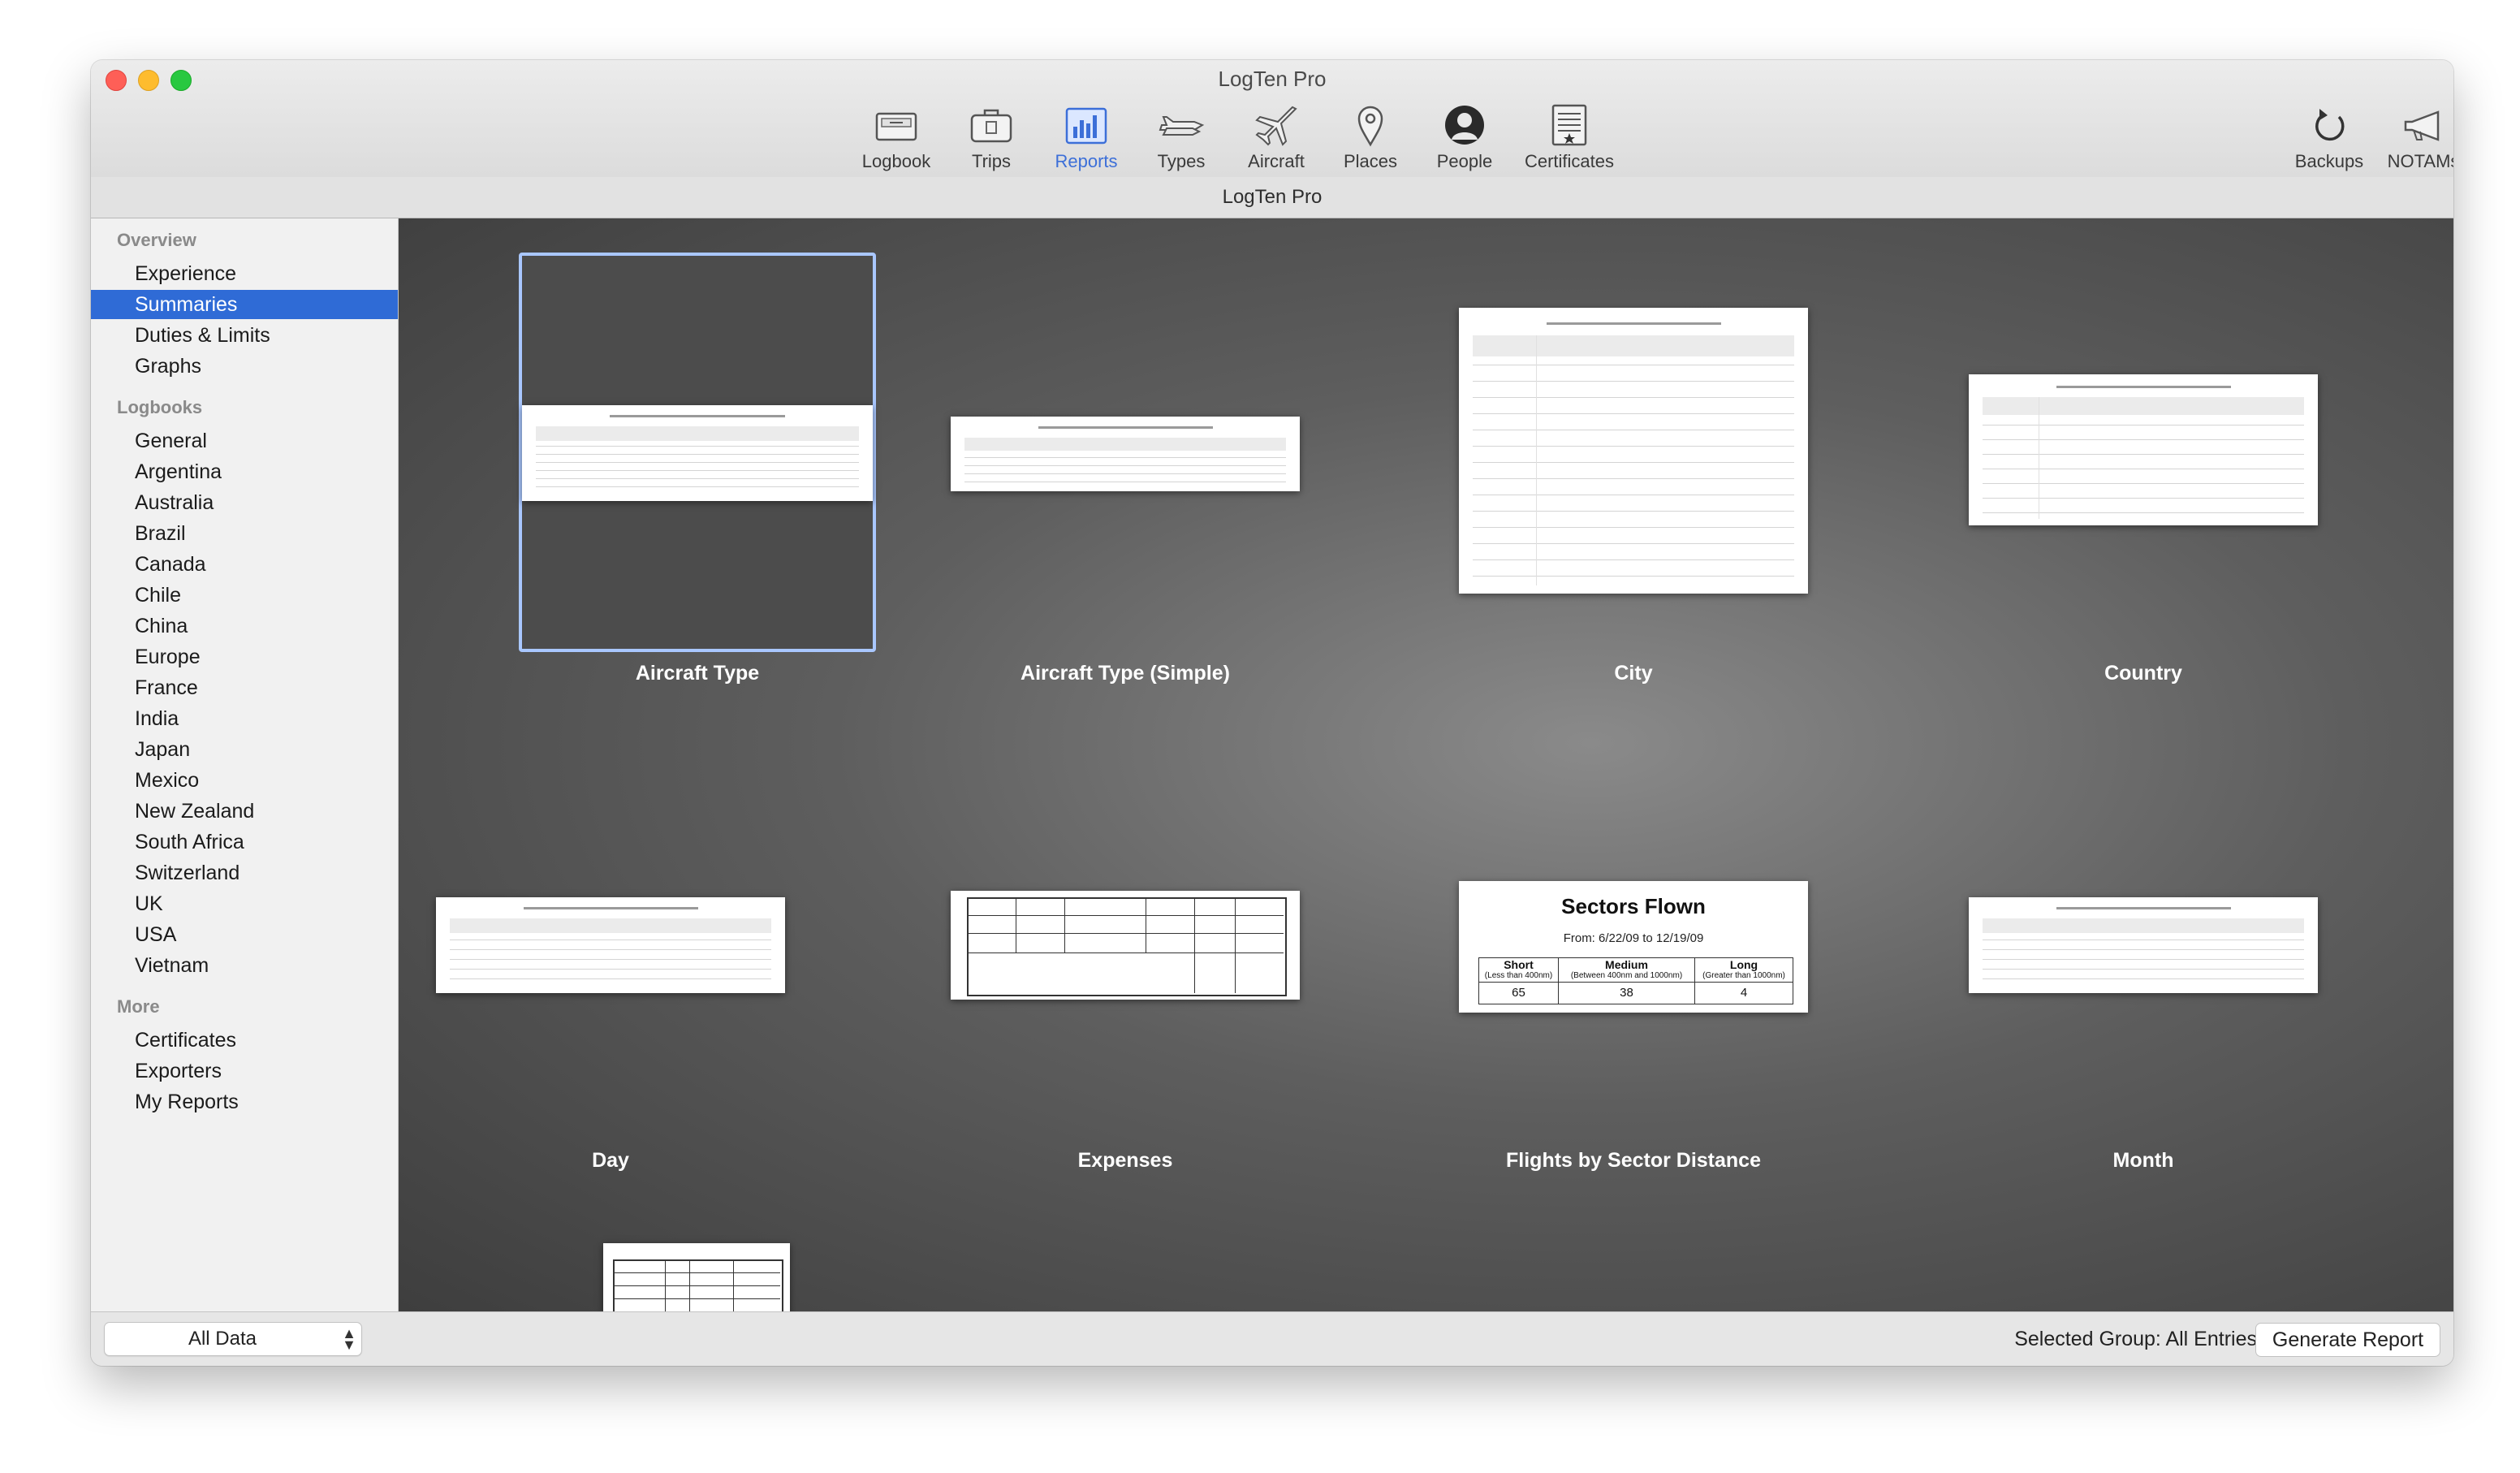 This screenshot has height=1473, width=2520. I want to click on report-card-country, so click(2143, 449).